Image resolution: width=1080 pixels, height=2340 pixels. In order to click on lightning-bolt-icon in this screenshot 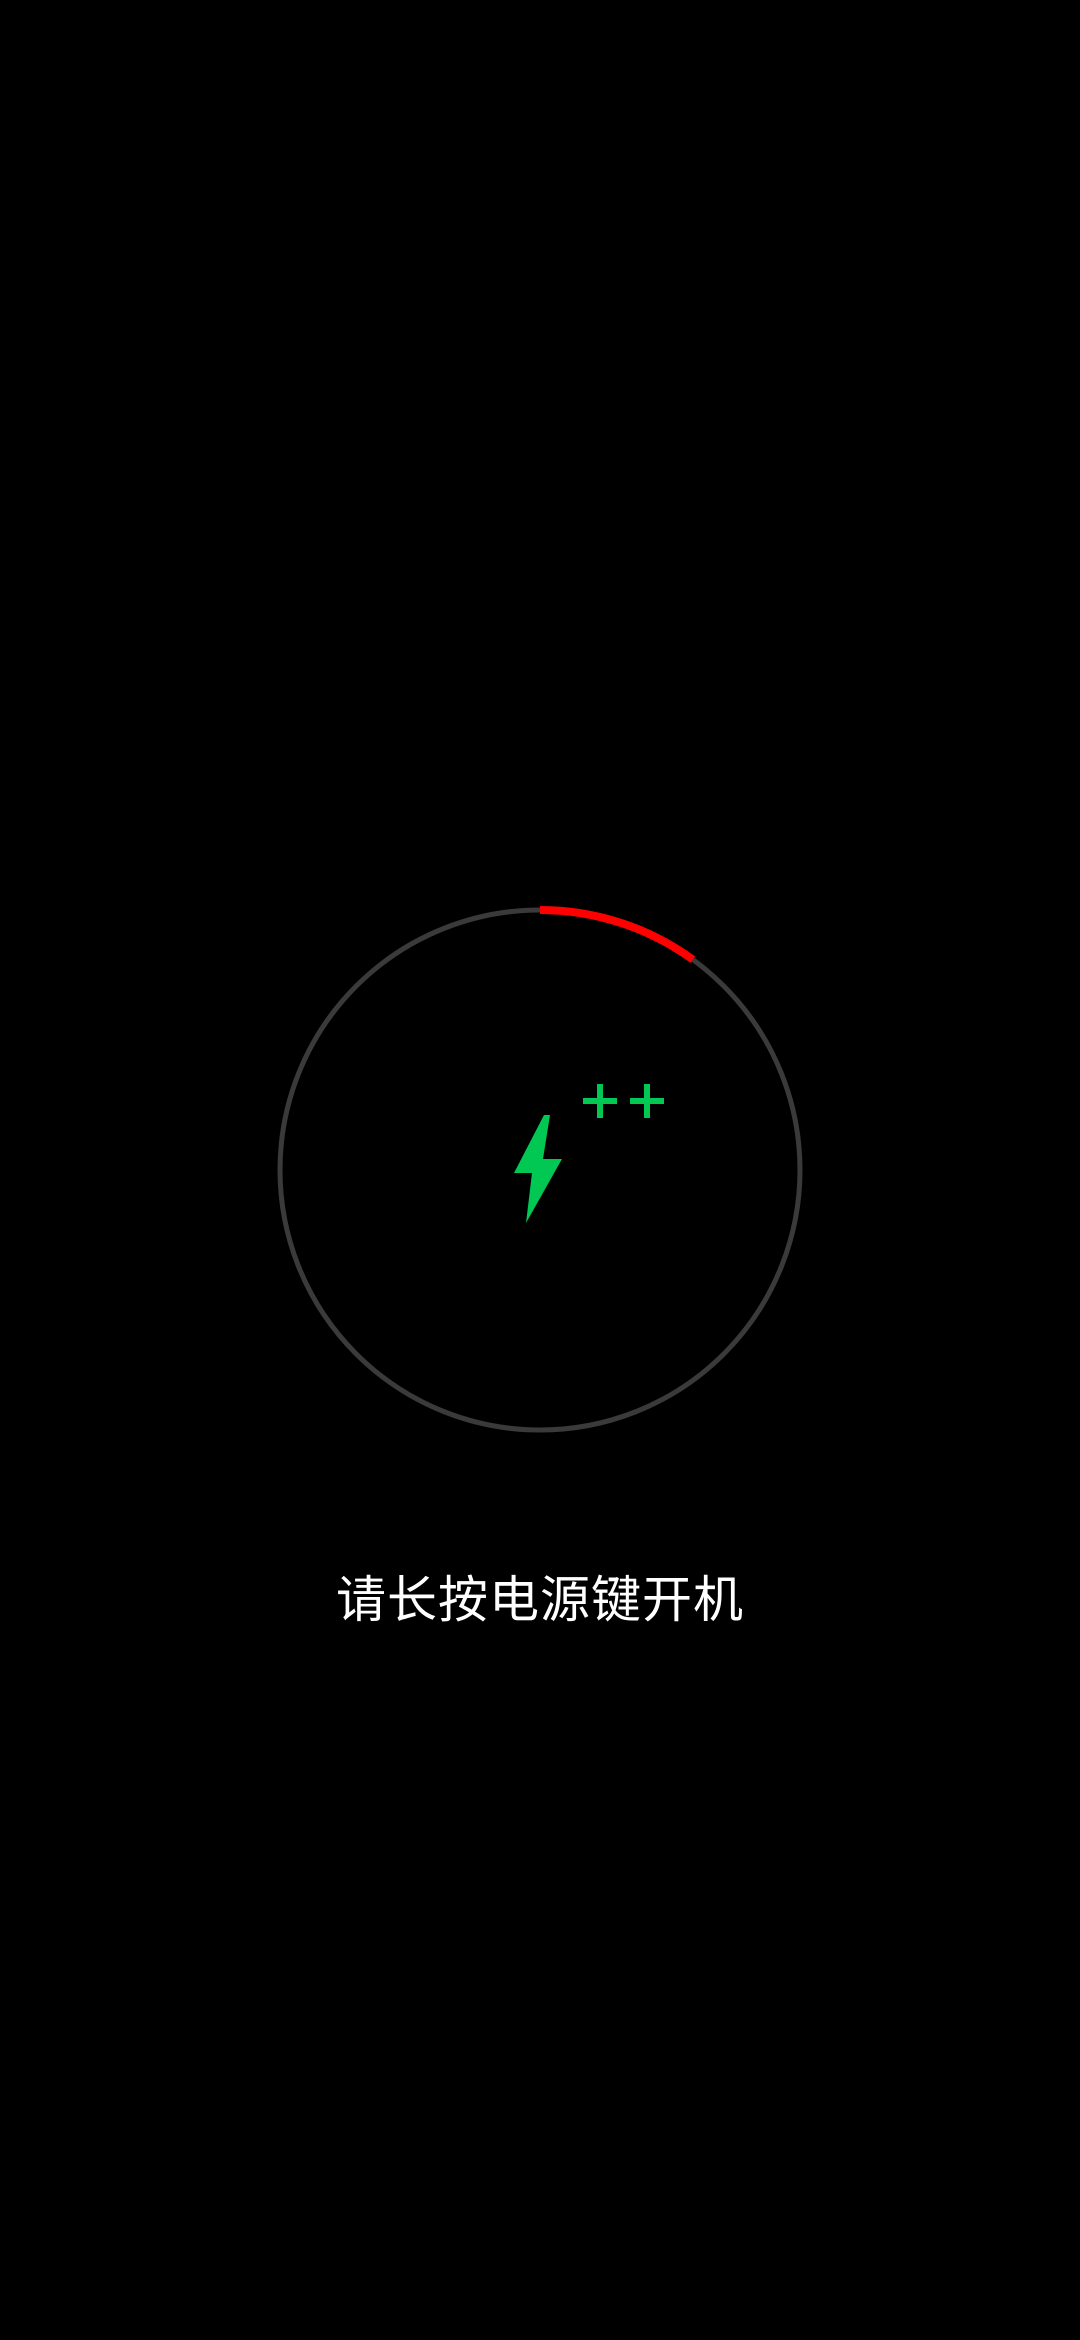, I will do `click(538, 1169)`.